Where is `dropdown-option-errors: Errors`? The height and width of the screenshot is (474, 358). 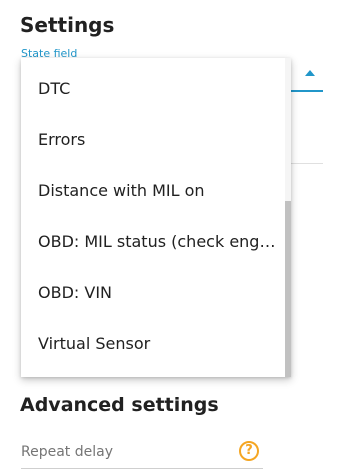 dropdown-option-errors: Errors is located at coordinates (156, 139).